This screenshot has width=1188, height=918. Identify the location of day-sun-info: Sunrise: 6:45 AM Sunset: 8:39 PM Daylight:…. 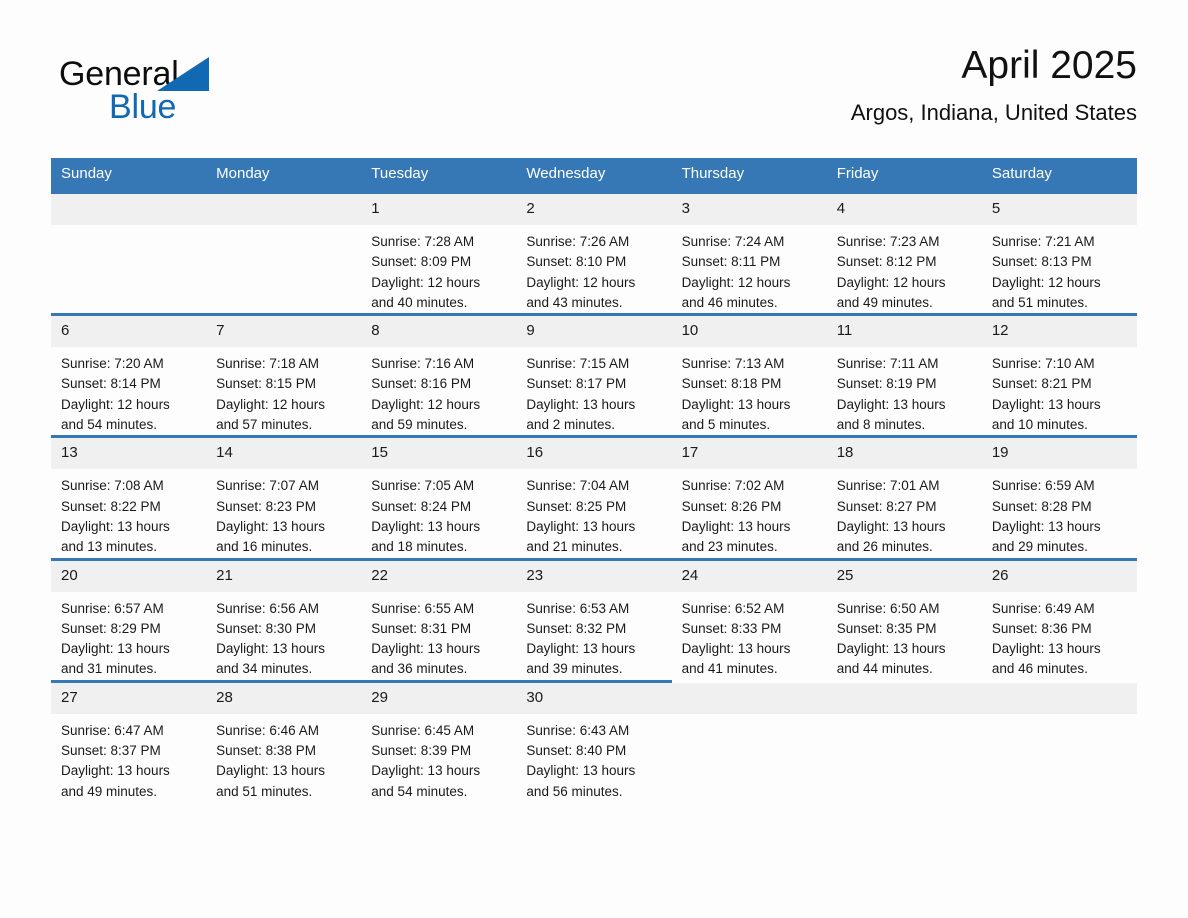
(438, 758).